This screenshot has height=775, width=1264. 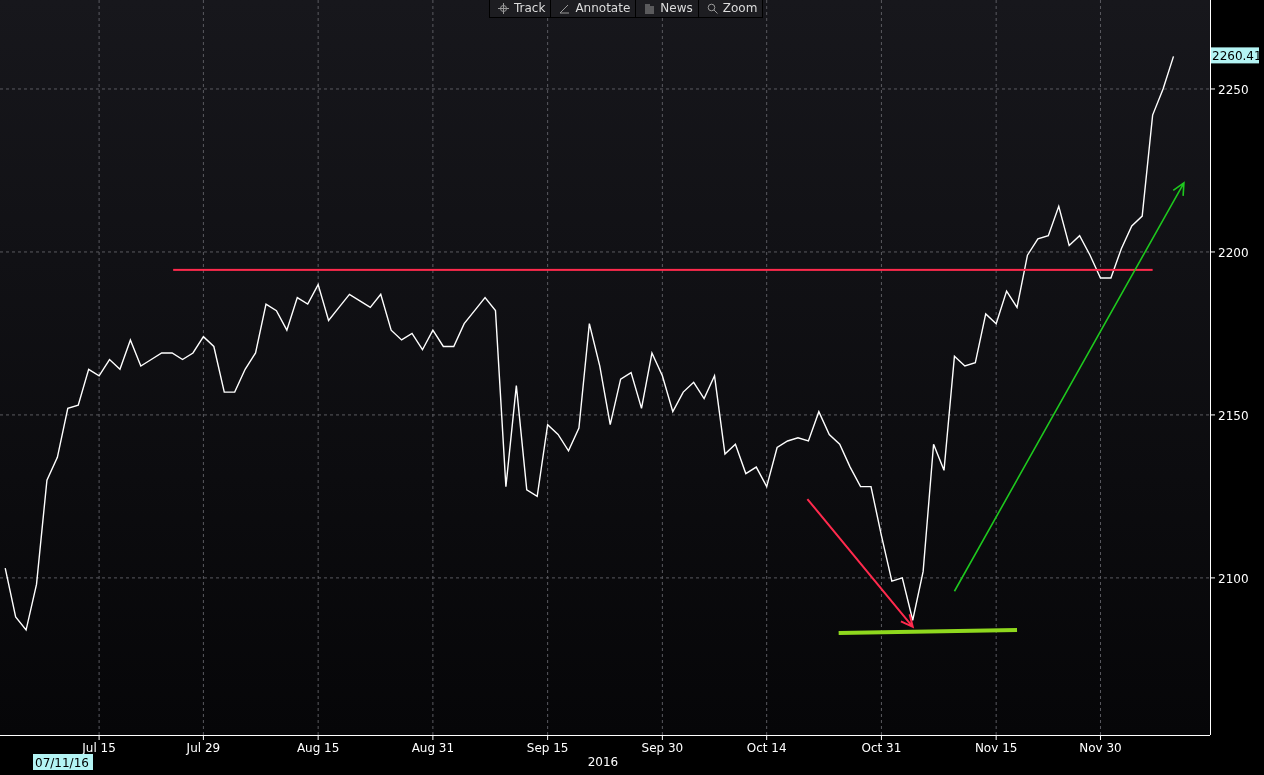 What do you see at coordinates (503, 8) in the screenshot?
I see `crosshair-icon` at bounding box center [503, 8].